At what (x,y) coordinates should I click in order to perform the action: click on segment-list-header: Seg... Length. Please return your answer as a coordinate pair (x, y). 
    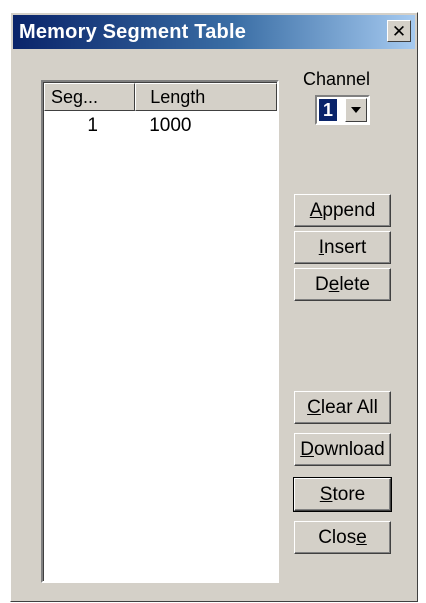
    Looking at the image, I should click on (160, 97).